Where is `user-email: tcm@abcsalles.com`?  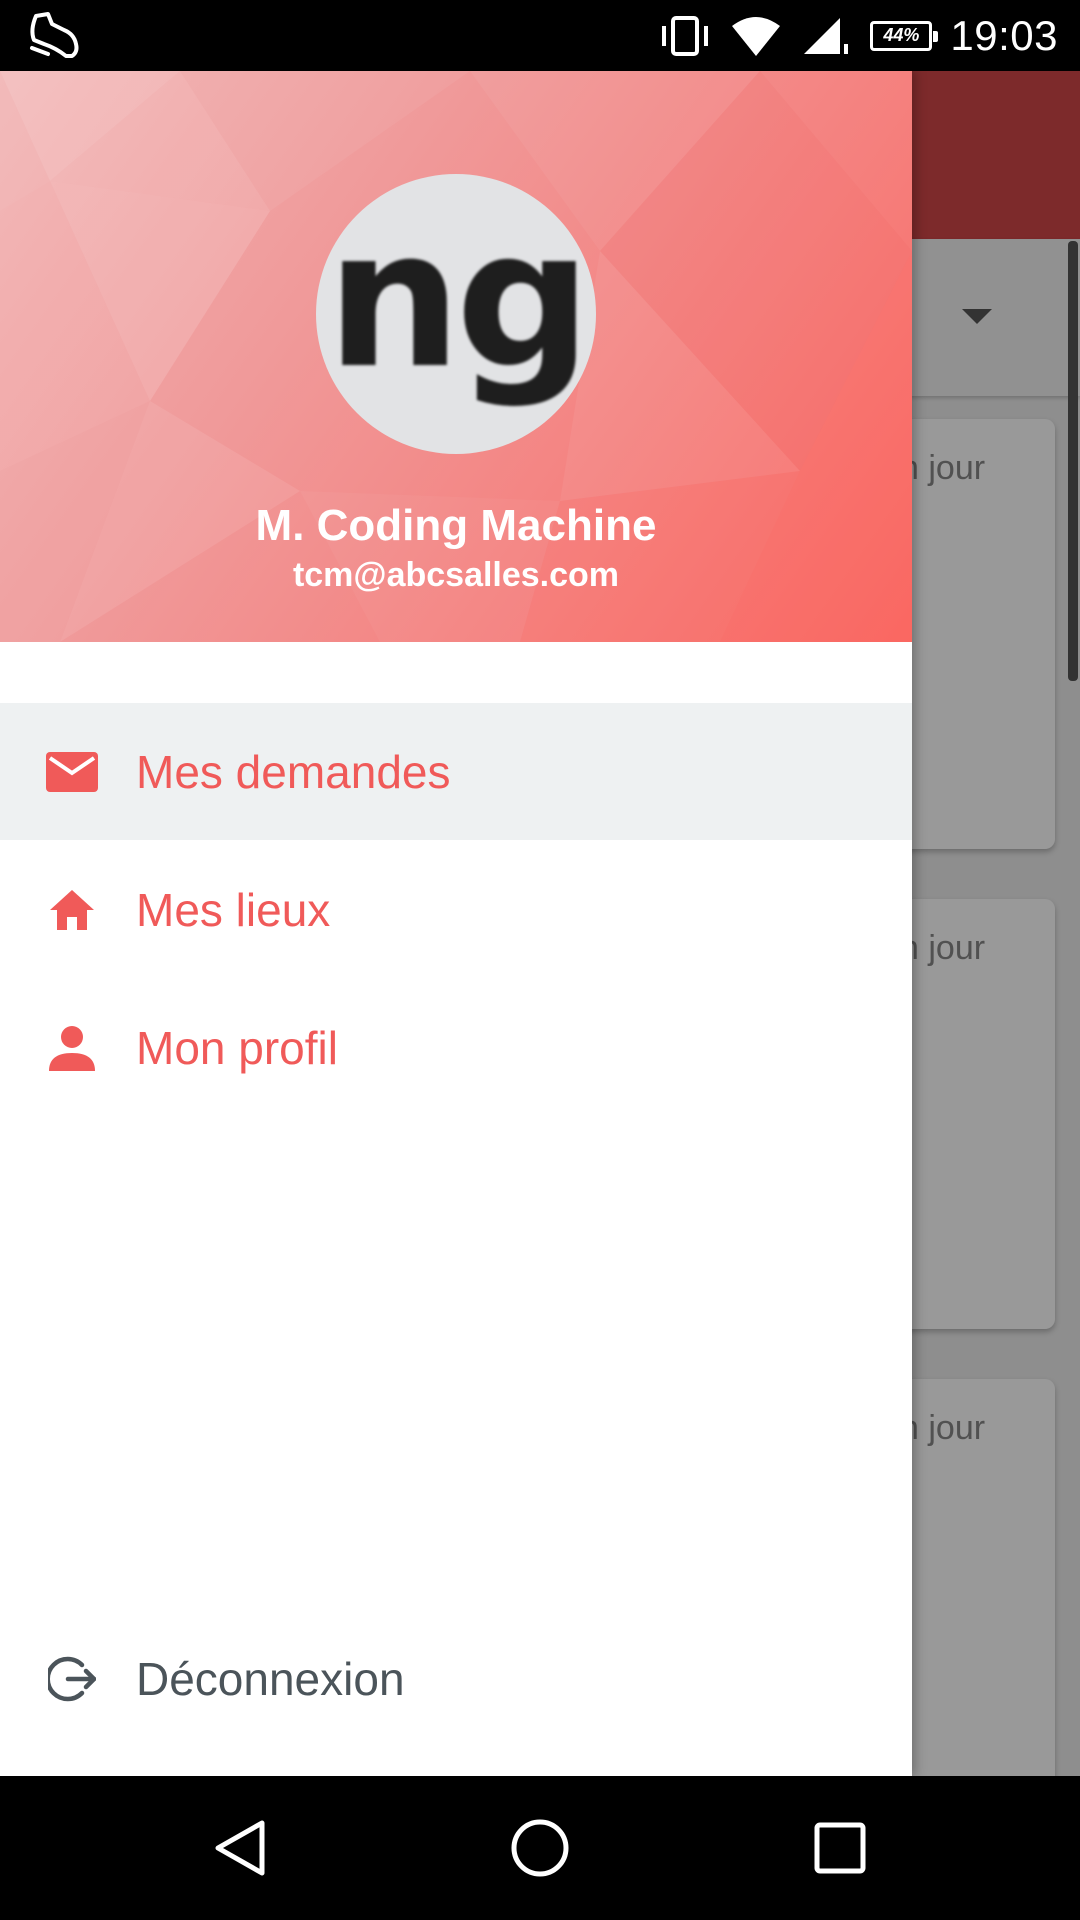
user-email: tcm@abcsalles.com is located at coordinates (456, 575).